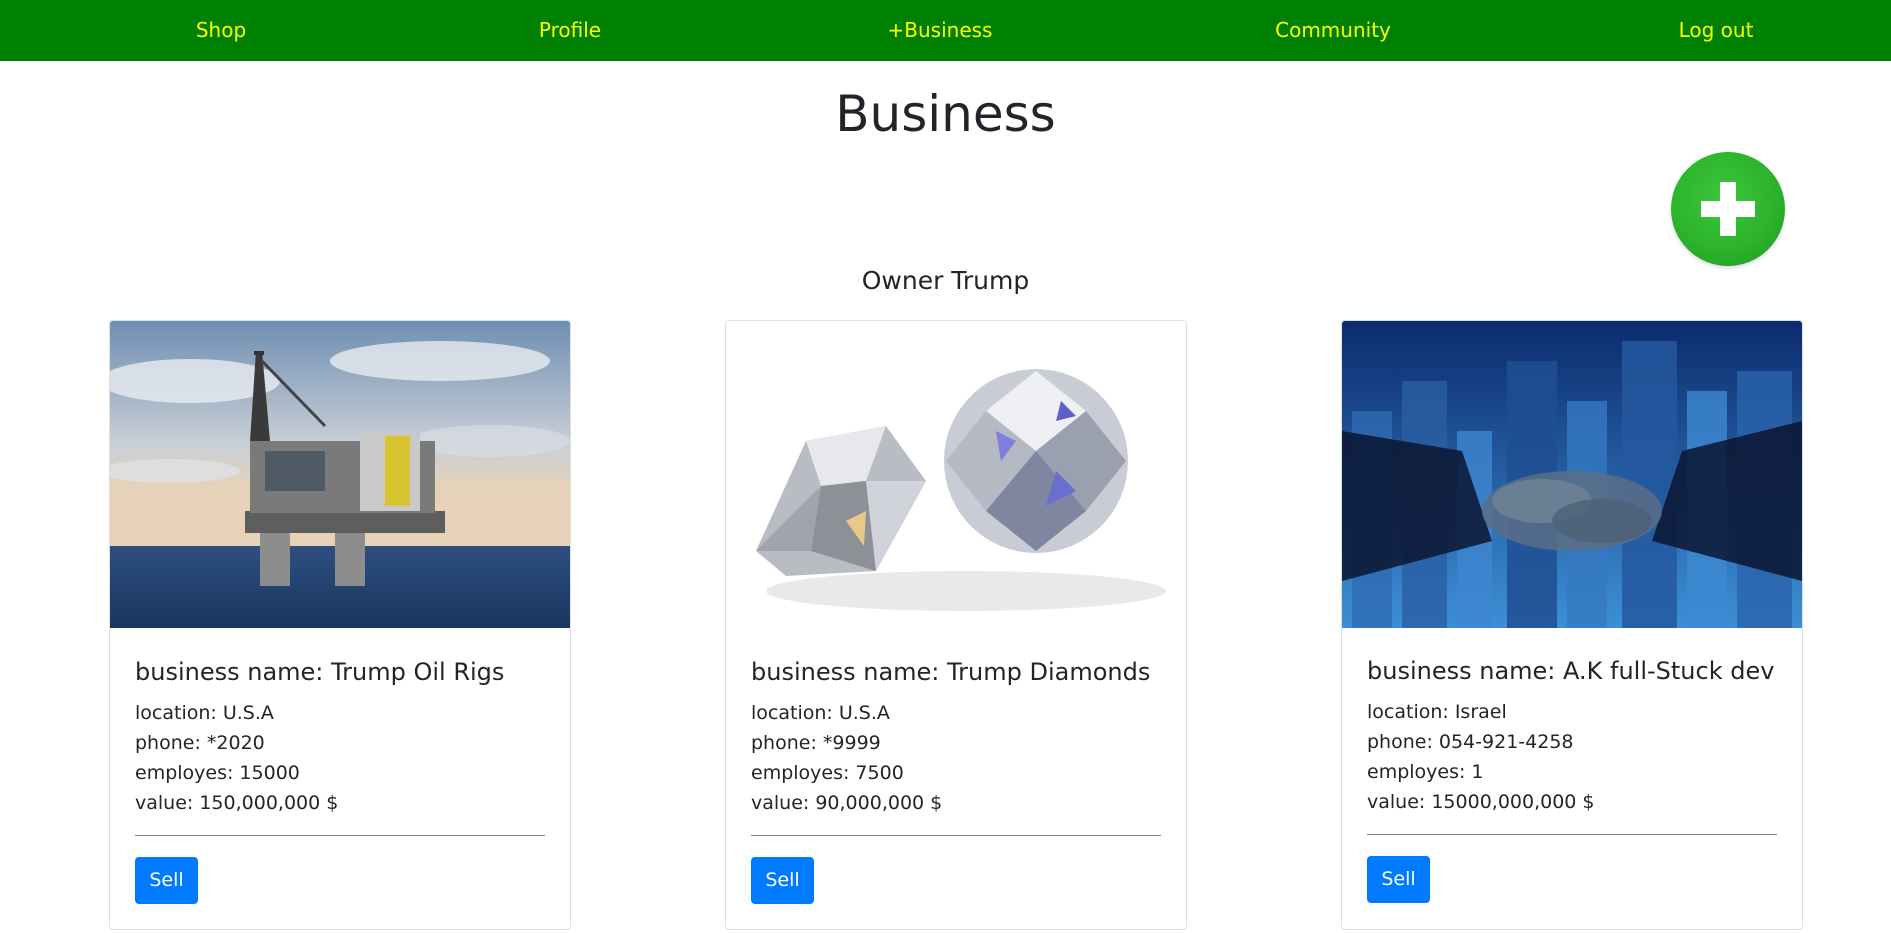 The image size is (1891, 933). What do you see at coordinates (1572, 474) in the screenshot?
I see `handshake-city-image` at bounding box center [1572, 474].